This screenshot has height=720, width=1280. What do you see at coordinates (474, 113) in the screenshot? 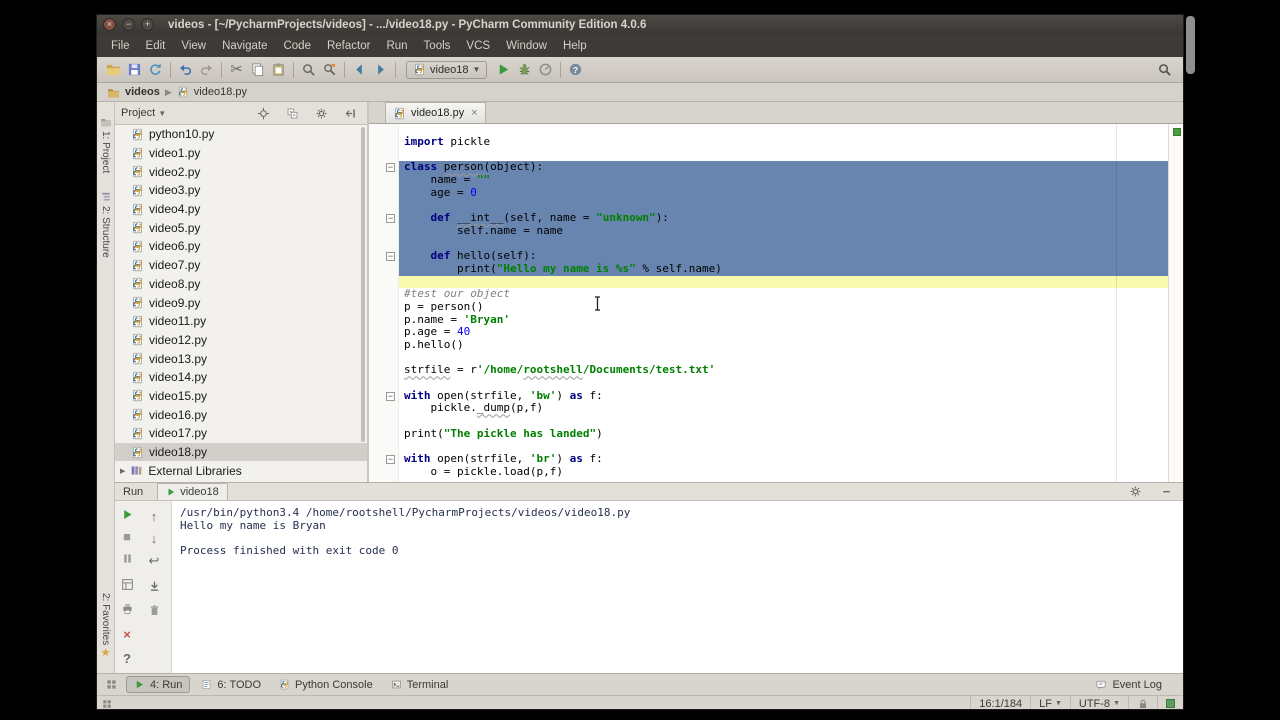
I see `close-icon: ×` at bounding box center [474, 113].